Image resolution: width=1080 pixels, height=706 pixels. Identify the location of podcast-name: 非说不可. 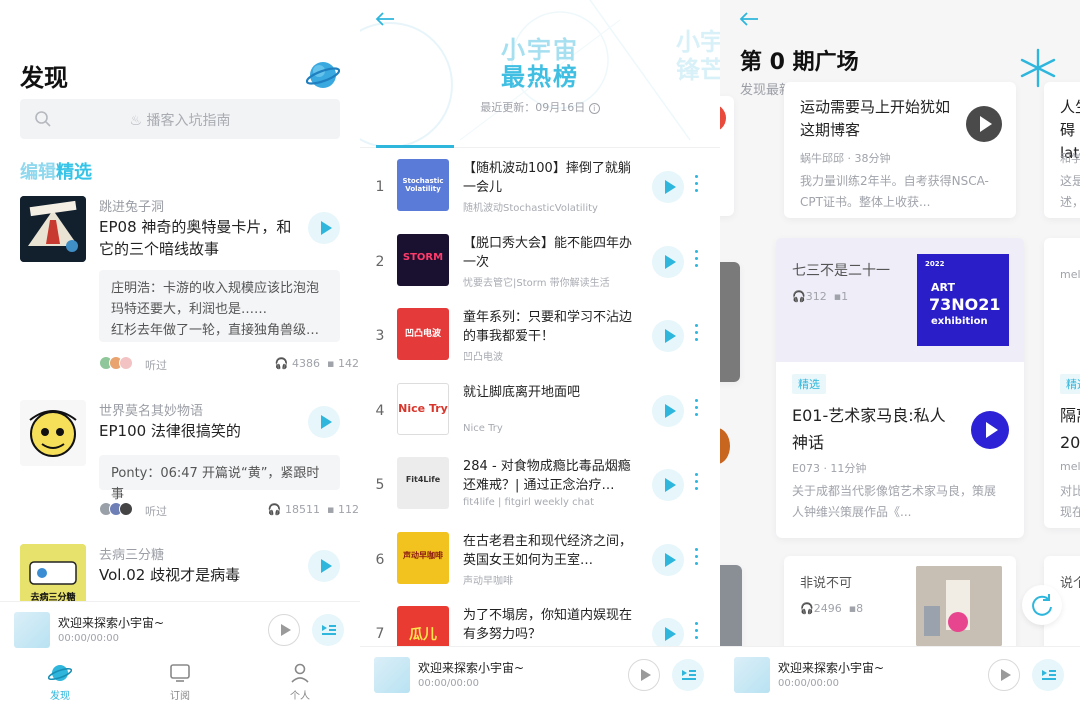
(826, 581).